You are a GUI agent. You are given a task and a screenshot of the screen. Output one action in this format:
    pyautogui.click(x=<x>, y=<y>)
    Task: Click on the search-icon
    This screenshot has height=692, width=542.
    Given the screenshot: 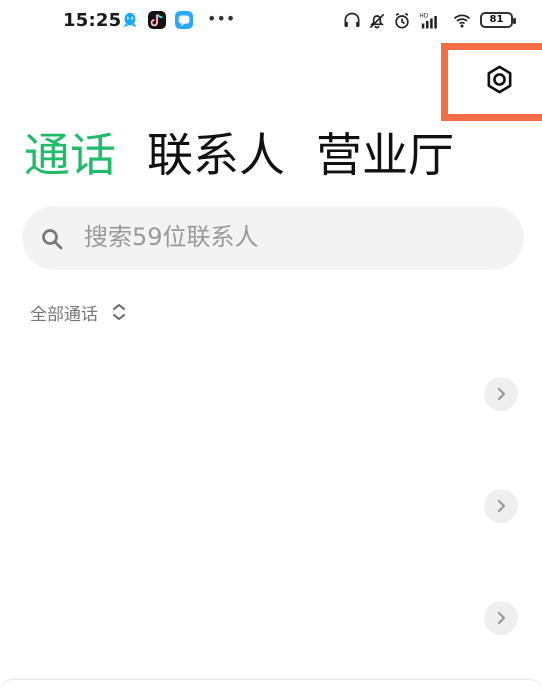 What is the action you would take?
    pyautogui.click(x=52, y=239)
    